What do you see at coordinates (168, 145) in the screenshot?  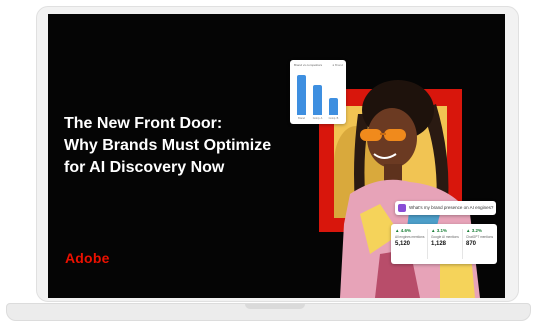 I see `headline-line-2: Why Brands Must Optimize` at bounding box center [168, 145].